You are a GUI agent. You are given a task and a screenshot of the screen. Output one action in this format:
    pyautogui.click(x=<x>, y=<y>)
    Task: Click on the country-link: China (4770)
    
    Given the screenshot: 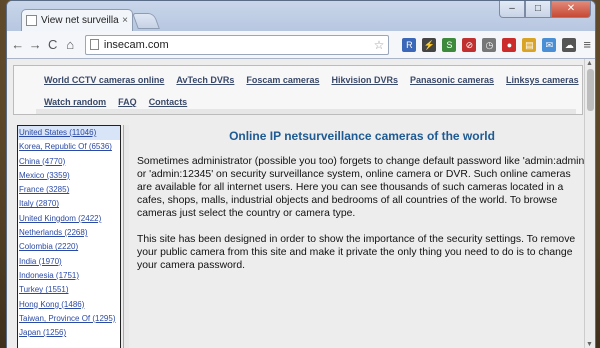 What is the action you would take?
    pyautogui.click(x=69, y=162)
    